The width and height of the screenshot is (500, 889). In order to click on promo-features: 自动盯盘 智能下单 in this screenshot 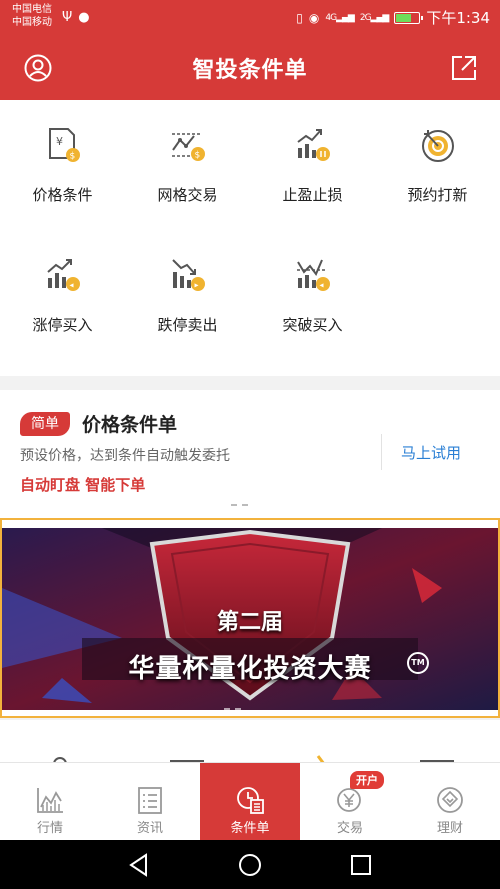, I will do `click(83, 485)`.